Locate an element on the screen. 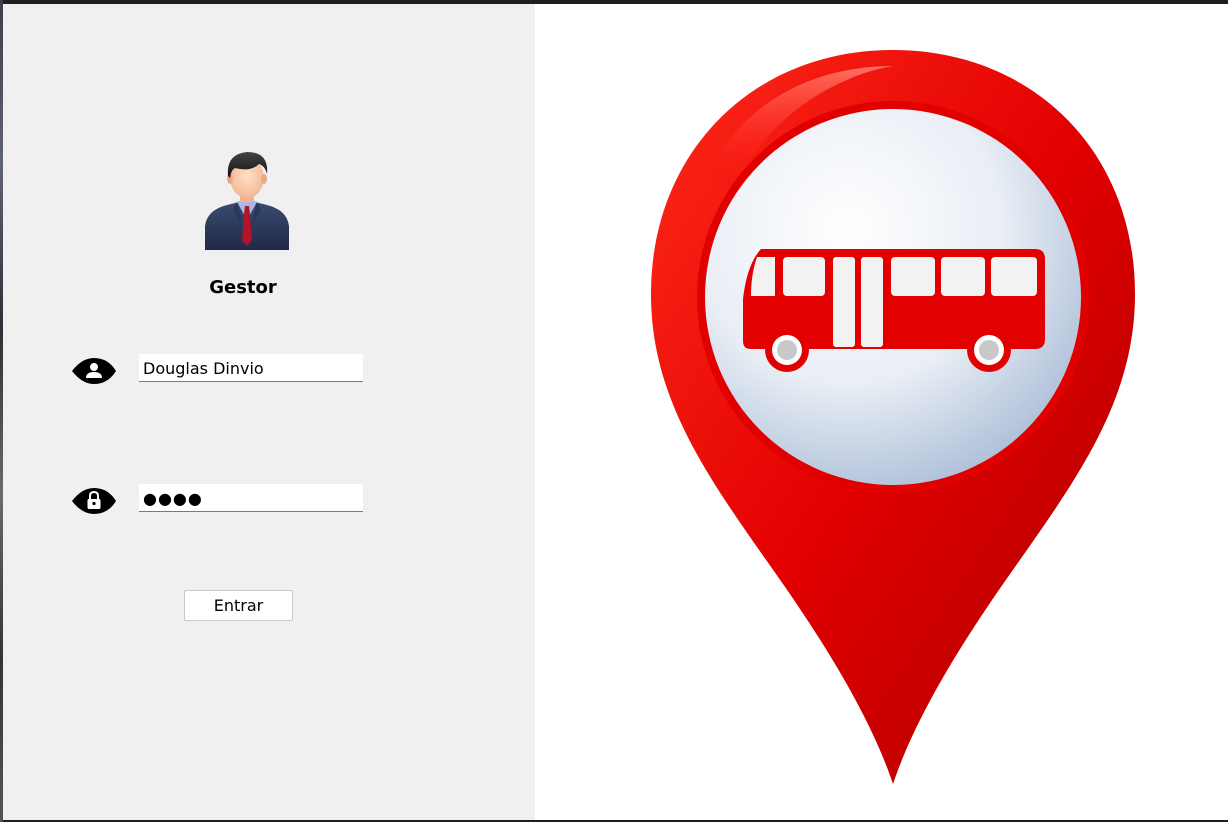 This screenshot has width=1228, height=822. role-title: Gestor is located at coordinates (243, 287).